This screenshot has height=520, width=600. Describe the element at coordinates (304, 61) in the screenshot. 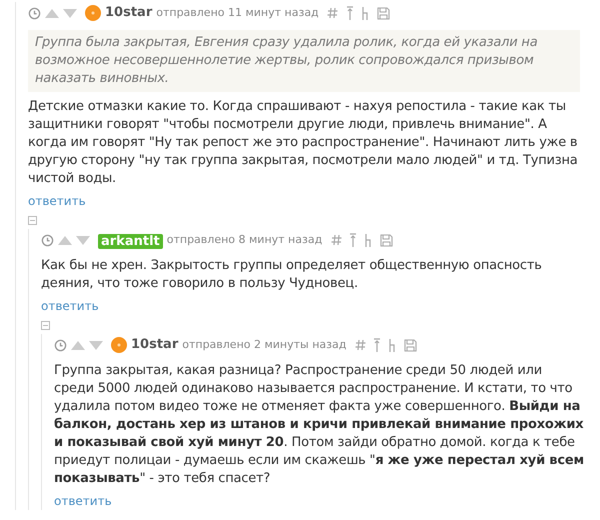

I see `quote: Группа была закрытая, Евгения сразу удалила ролик, когда ей указали на возможное несовершеннолетие жертвы, ролик сопровождался призывом наказать виновных.` at that location.